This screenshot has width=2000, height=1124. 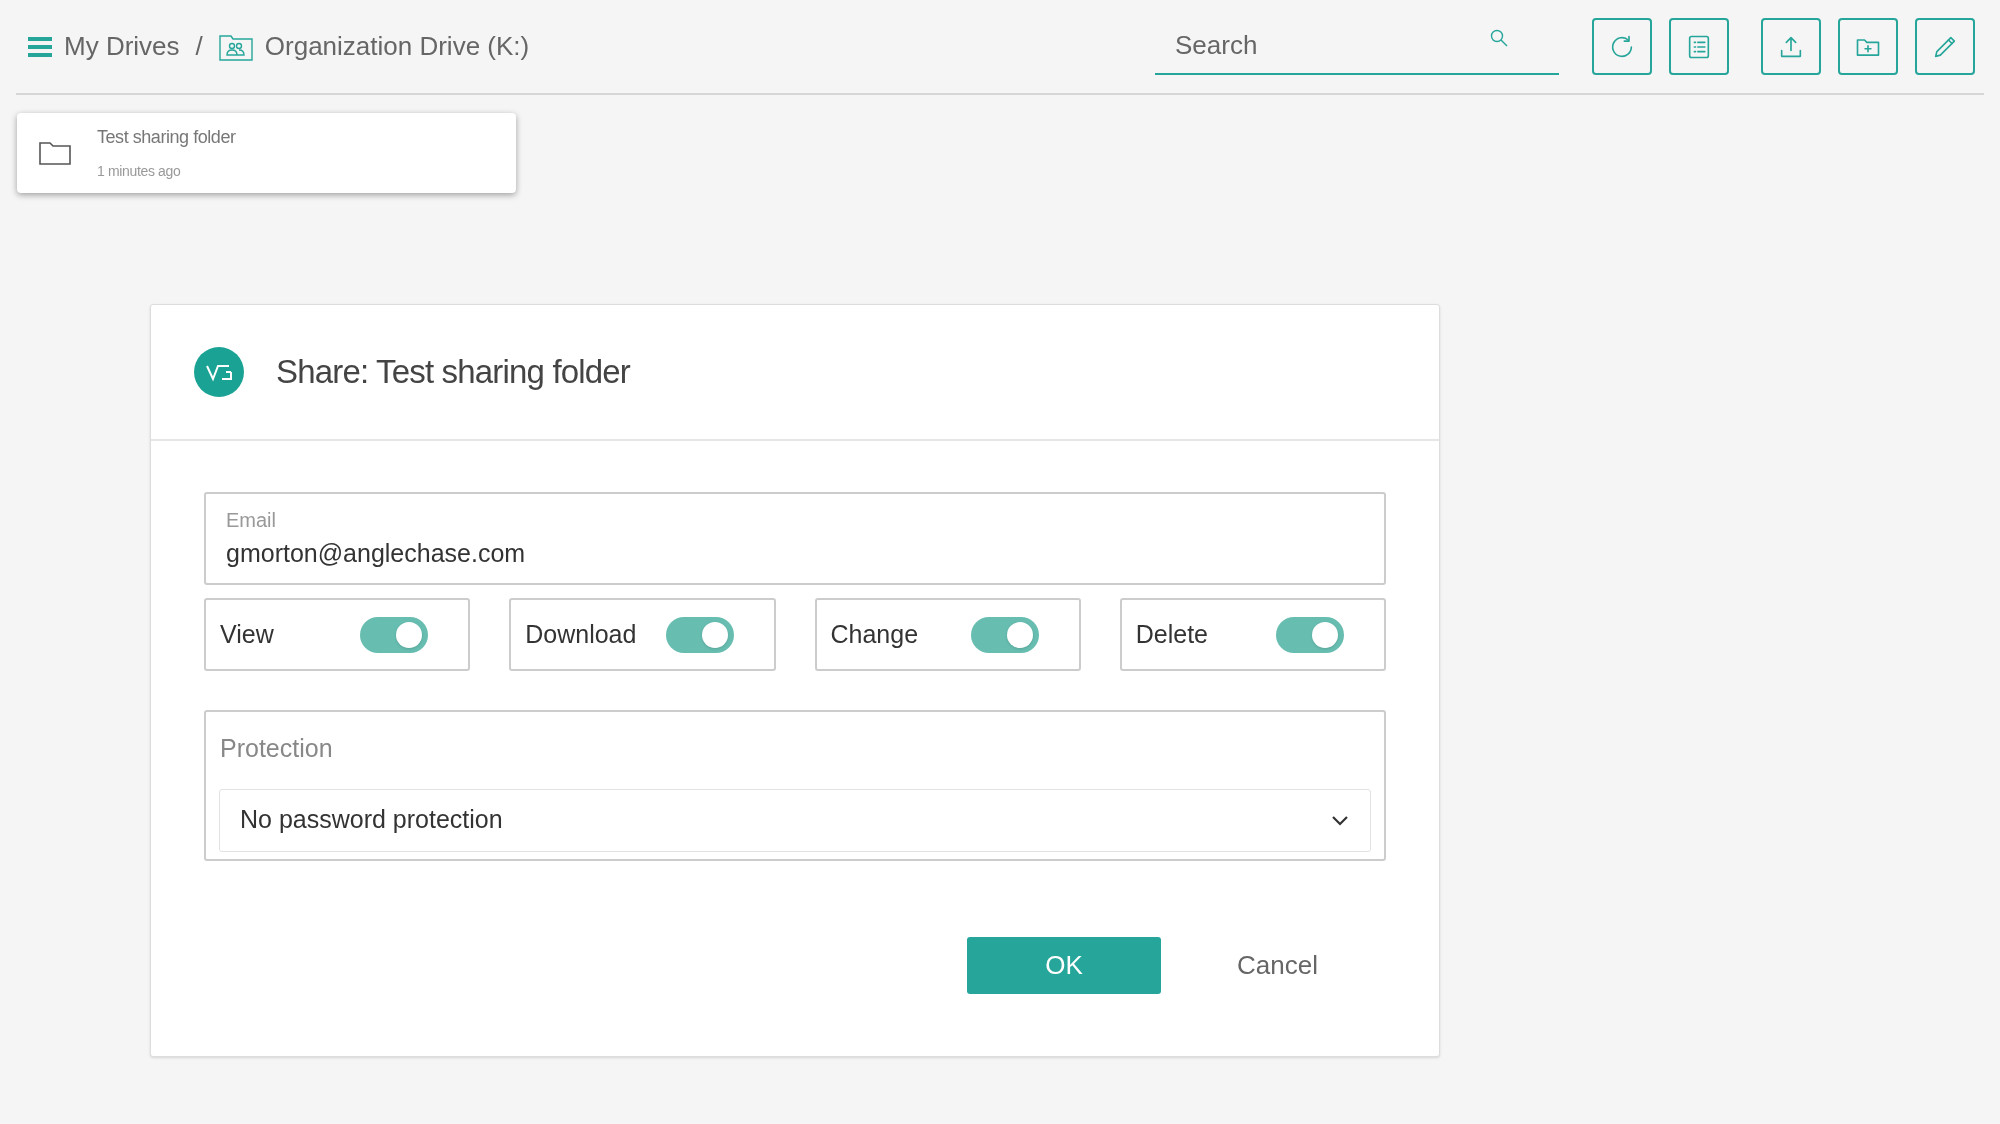 What do you see at coordinates (266, 153) in the screenshot?
I see `folder-card: Test sharing folder 1 minutes ago` at bounding box center [266, 153].